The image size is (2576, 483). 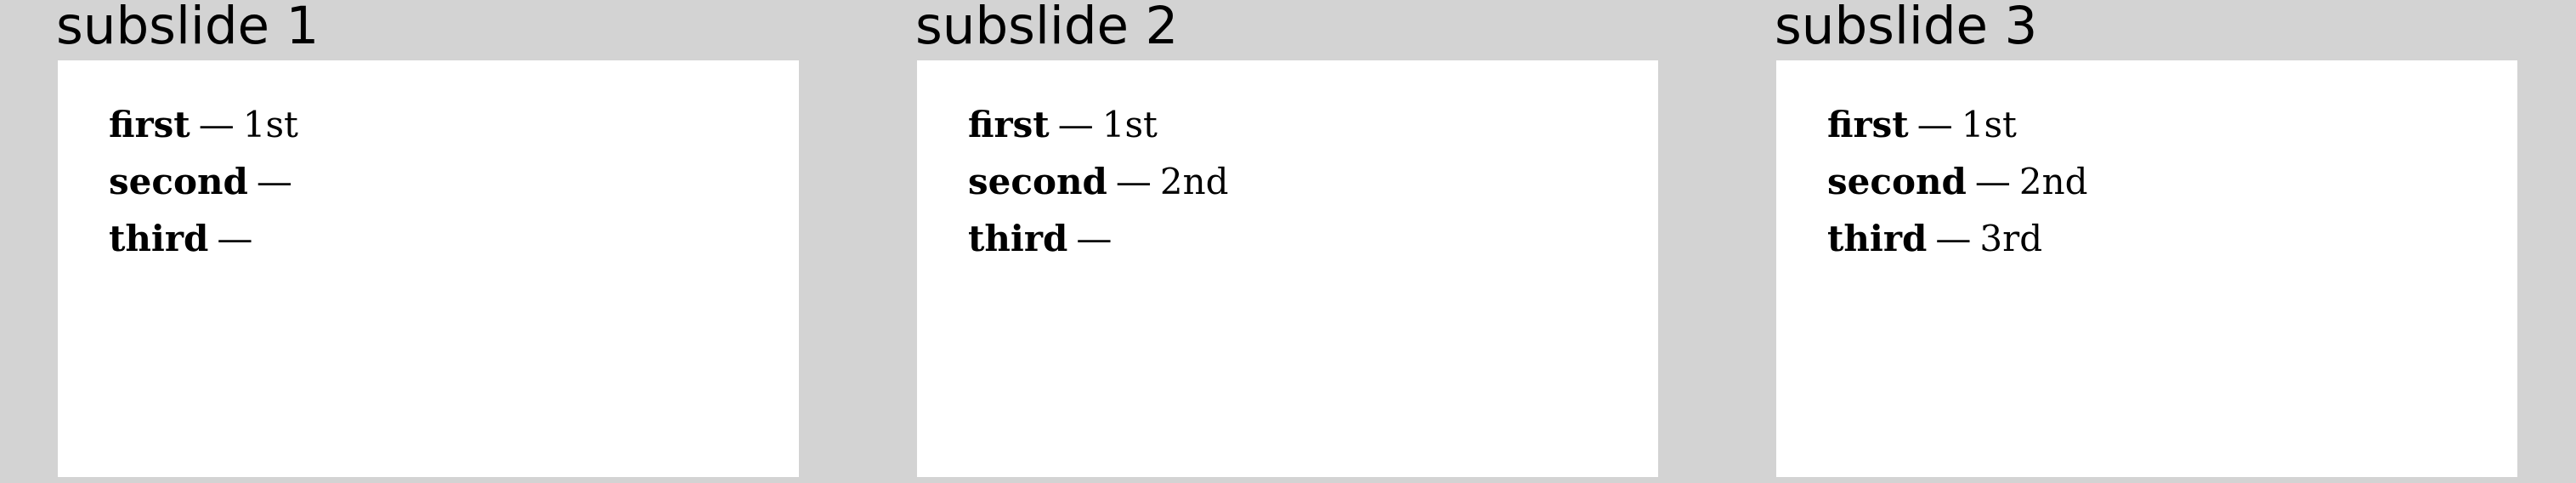 I want to click on term-list: first —1st second —2nd third —, so click(x=1098, y=181).